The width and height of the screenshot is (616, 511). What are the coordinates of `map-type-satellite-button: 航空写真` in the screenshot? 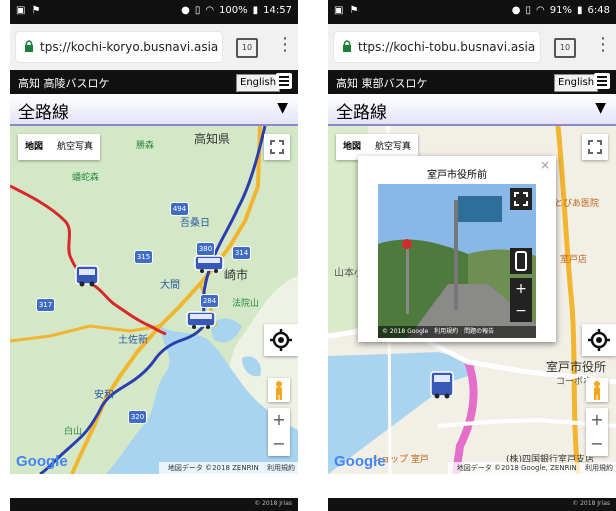 It's located at (75, 147).